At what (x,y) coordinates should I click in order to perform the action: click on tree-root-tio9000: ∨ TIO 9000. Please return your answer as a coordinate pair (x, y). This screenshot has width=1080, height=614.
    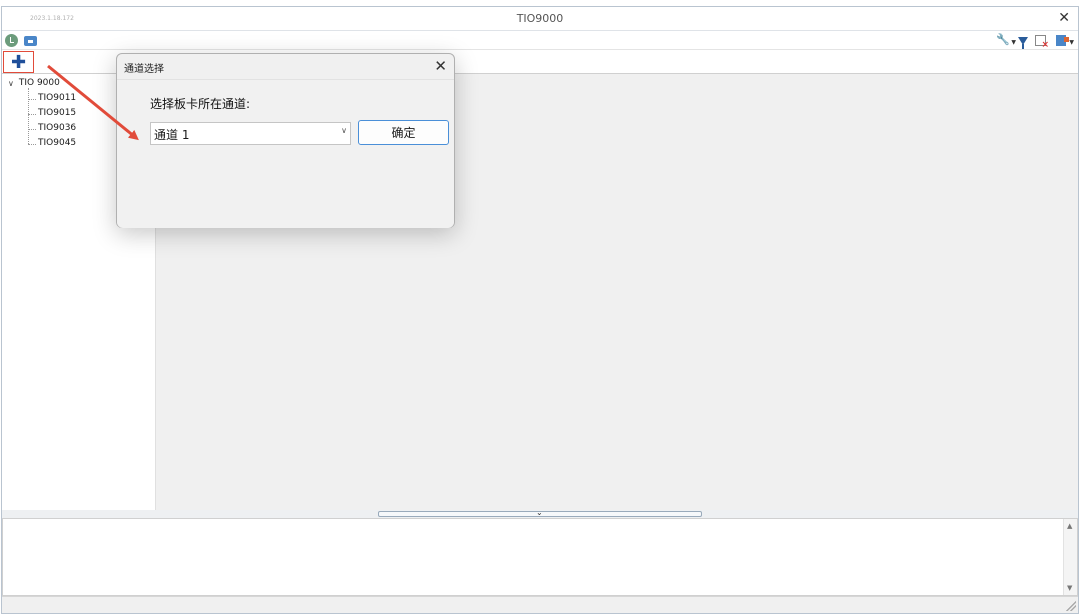
    Looking at the image, I should click on (34, 83).